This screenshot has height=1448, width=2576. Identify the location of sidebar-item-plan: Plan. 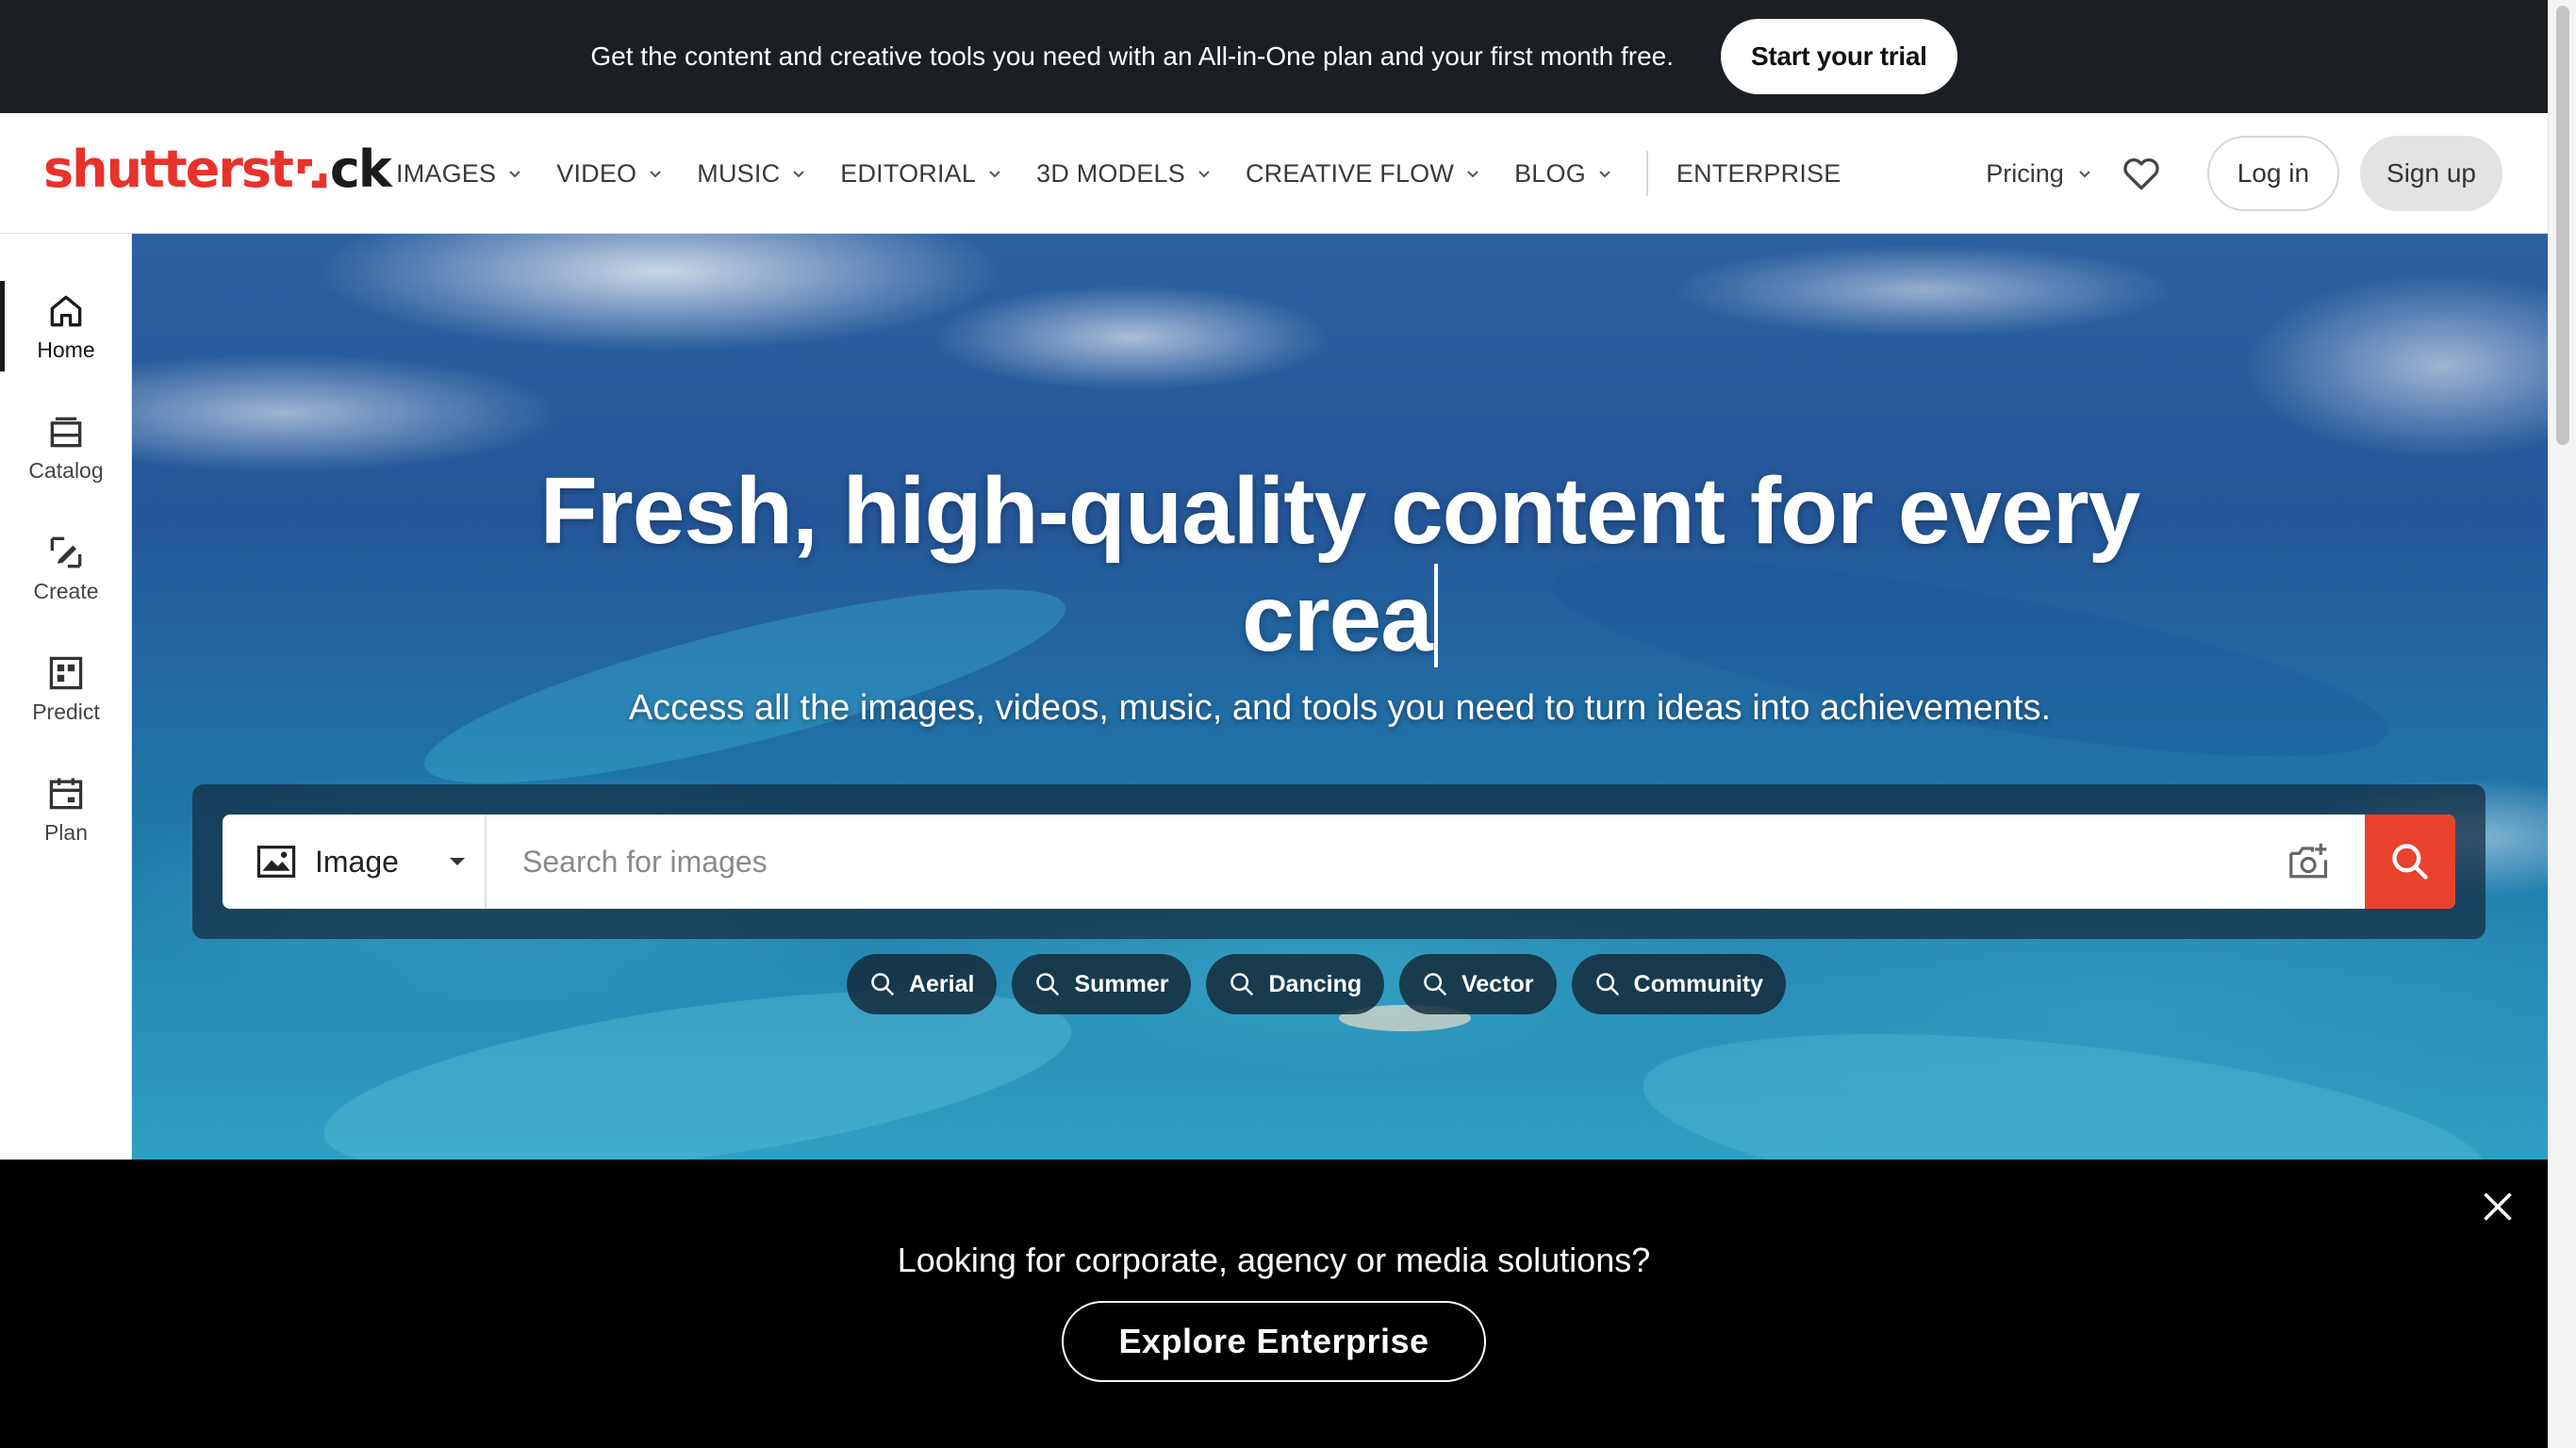
(66, 809).